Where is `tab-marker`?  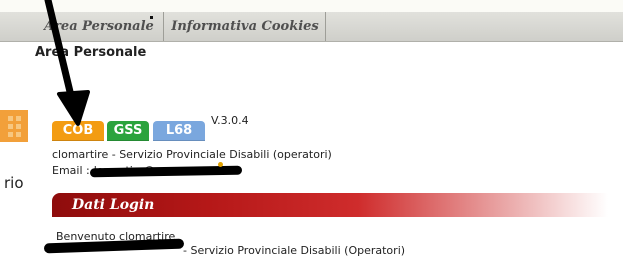
tab-marker is located at coordinates (151, 17).